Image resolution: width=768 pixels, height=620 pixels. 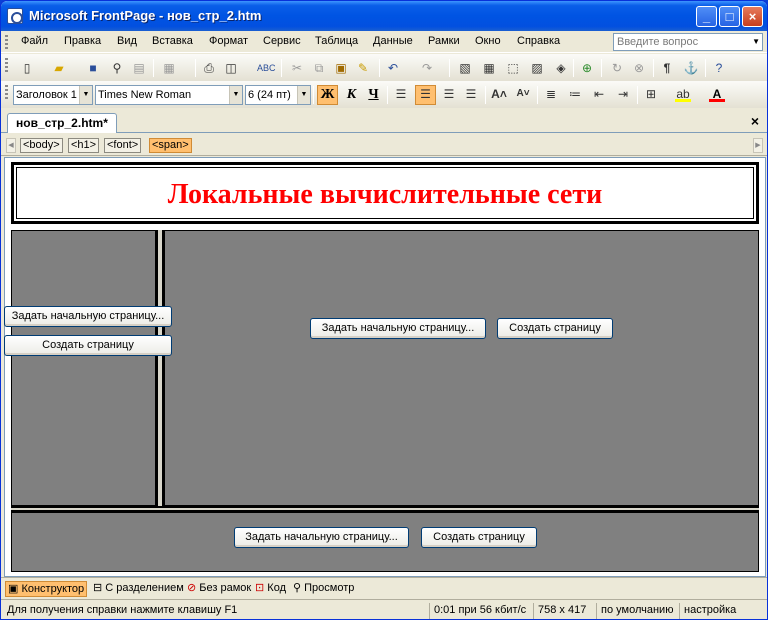 I want to click on tab-split: ⊟ С разделением, so click(x=138, y=589).